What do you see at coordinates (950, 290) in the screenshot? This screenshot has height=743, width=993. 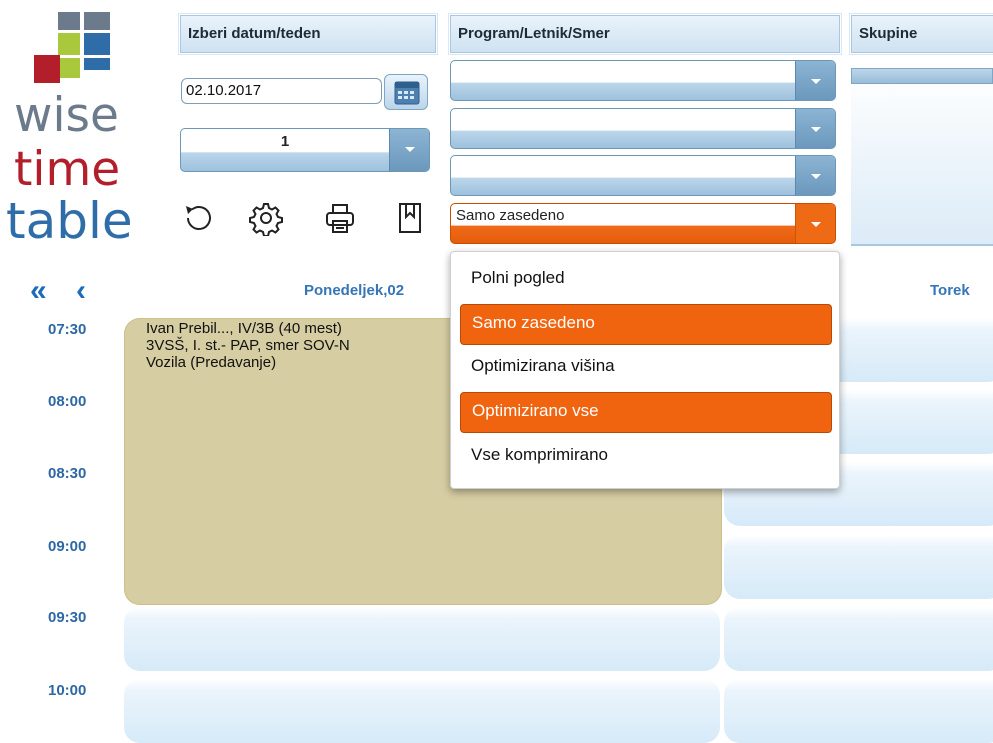 I see `day-header-tuesday: Torek` at bounding box center [950, 290].